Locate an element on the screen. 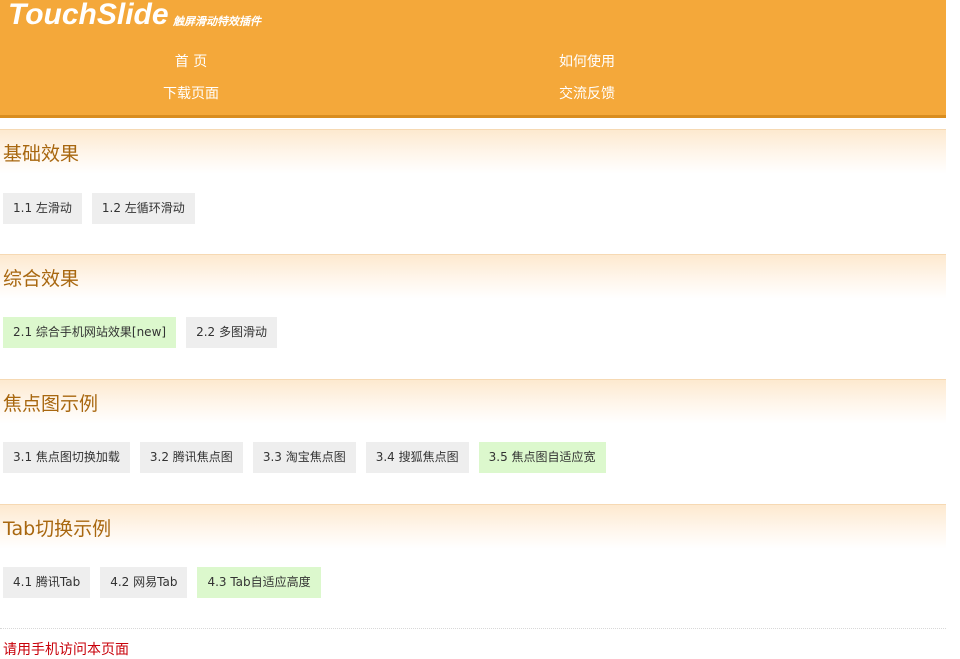 The image size is (960, 659). demo-button: 4.1 腾讯Tab is located at coordinates (47, 582).